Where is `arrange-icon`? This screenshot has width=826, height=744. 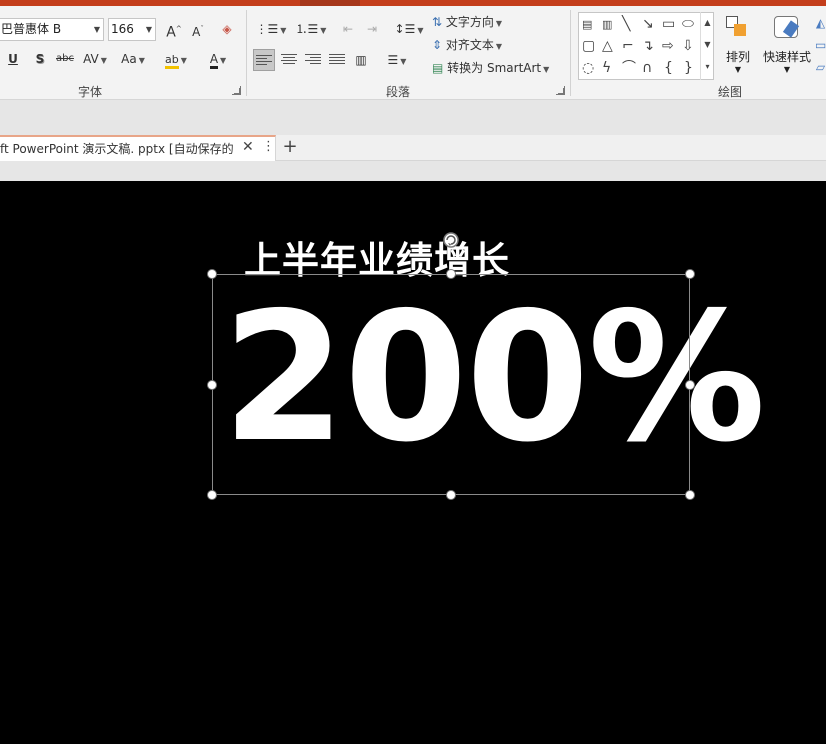
arrange-icon is located at coordinates (738, 27).